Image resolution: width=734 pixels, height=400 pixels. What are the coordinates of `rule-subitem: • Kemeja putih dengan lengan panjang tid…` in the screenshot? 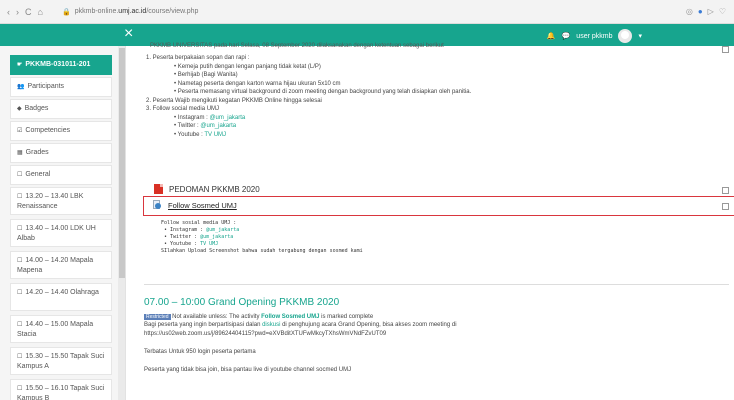 It's located at (247, 66).